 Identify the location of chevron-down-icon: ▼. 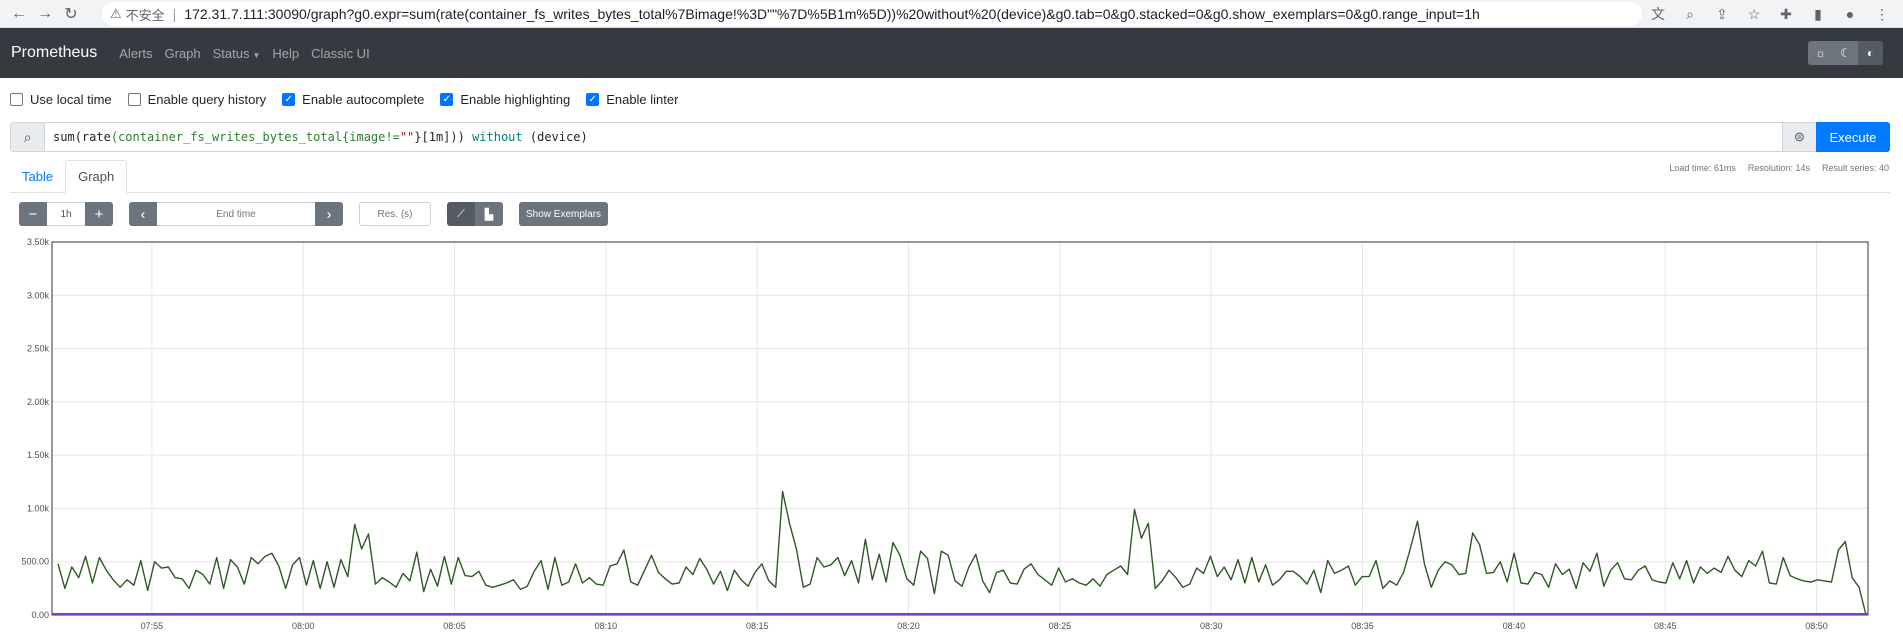
(256, 55).